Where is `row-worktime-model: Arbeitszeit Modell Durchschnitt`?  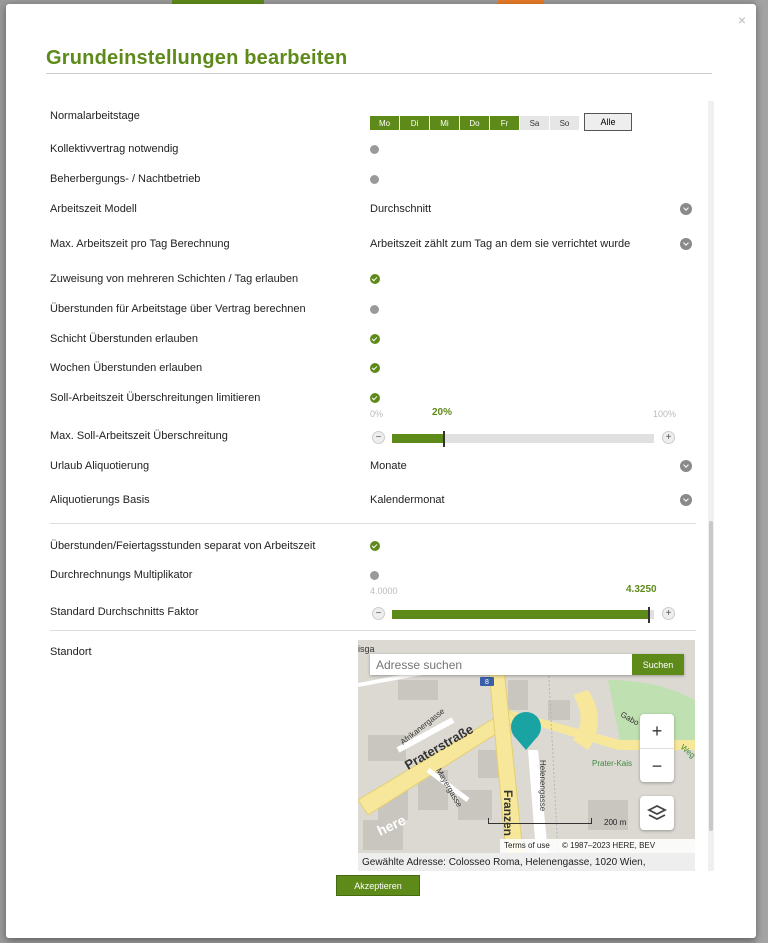 row-worktime-model: Arbeitszeit Modell Durchschnitt is located at coordinates (373, 210).